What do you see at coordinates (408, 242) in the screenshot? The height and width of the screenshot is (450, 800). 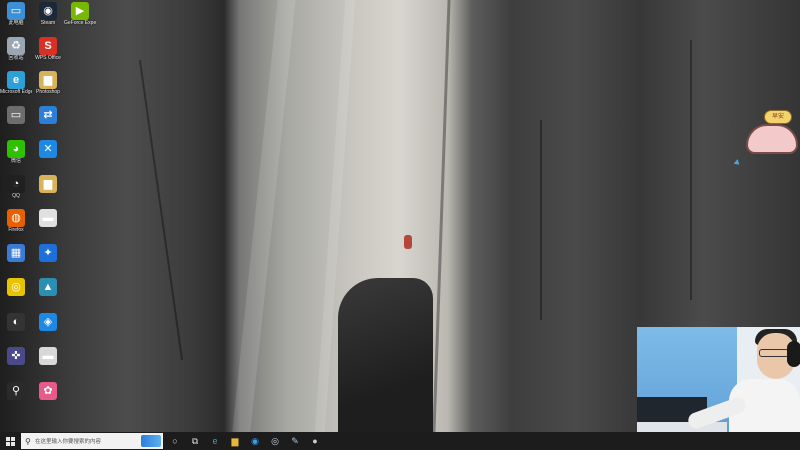 I see `climber-figure` at bounding box center [408, 242].